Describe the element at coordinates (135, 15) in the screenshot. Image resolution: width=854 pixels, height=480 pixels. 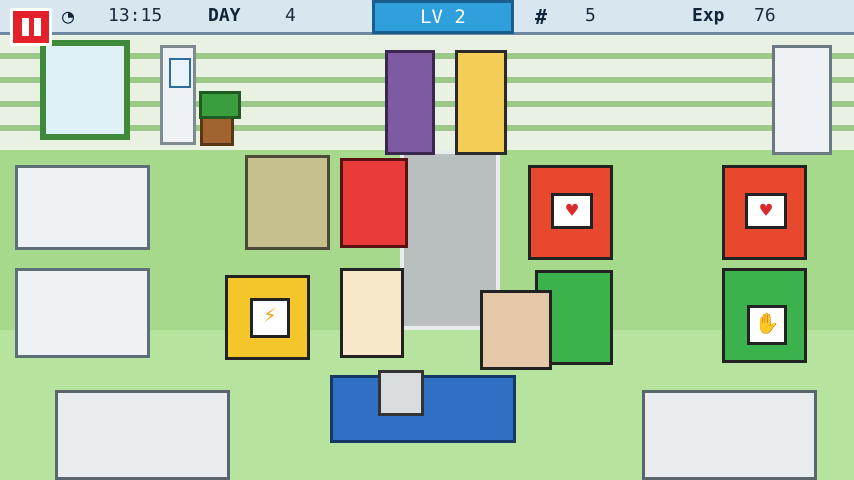
I see `time-display: 13:15` at that location.